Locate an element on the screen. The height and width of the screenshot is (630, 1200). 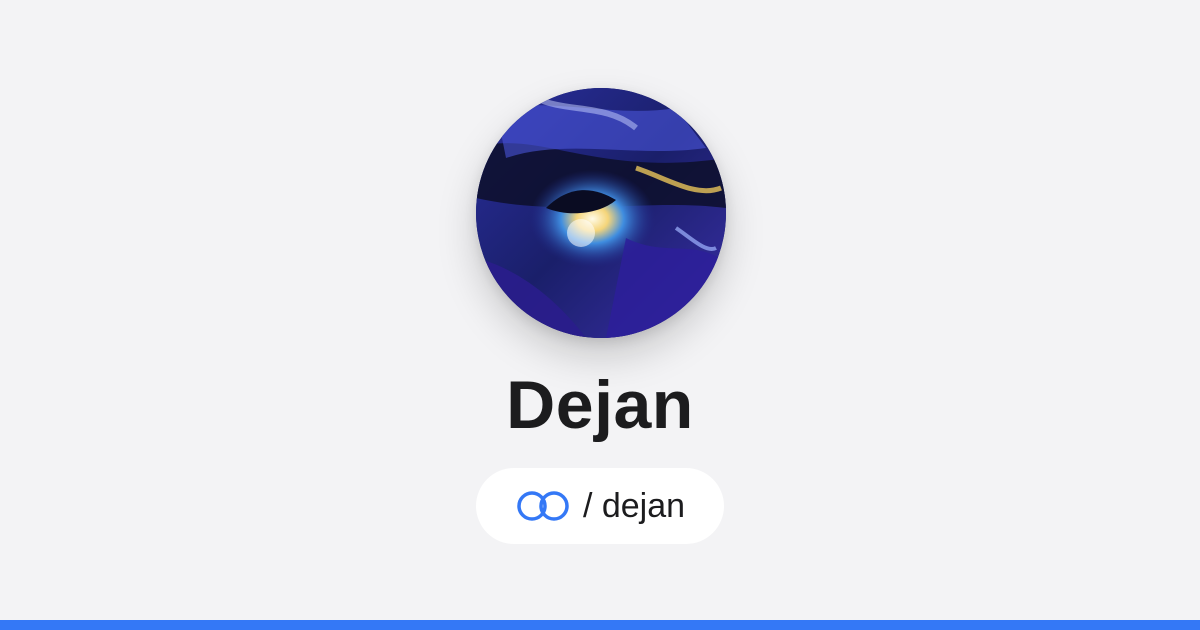
abstract-painting-avatar-icon is located at coordinates (601, 213).